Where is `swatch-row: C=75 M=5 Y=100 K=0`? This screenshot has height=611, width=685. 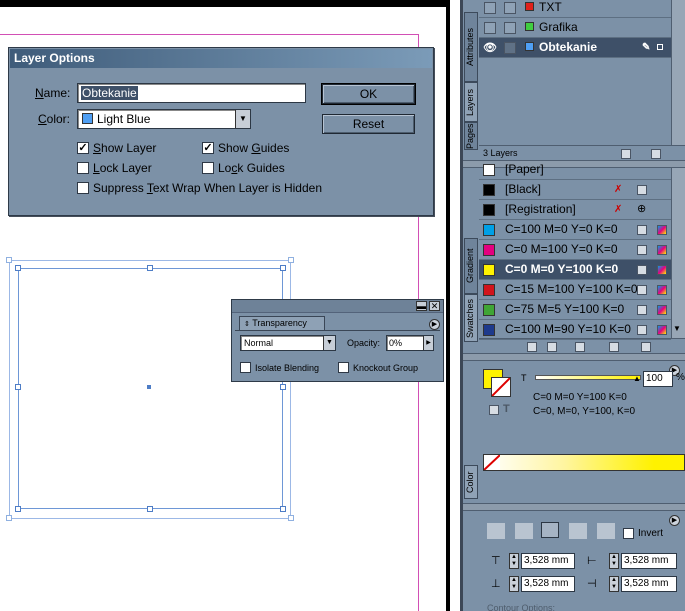
swatch-row: C=75 M=5 Y=100 K=0 is located at coordinates (575, 310).